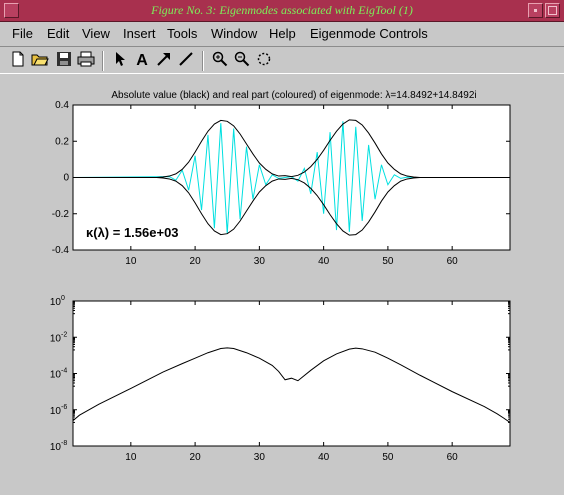  I want to click on plot1-ytick-label: -0.4, so click(61, 250).